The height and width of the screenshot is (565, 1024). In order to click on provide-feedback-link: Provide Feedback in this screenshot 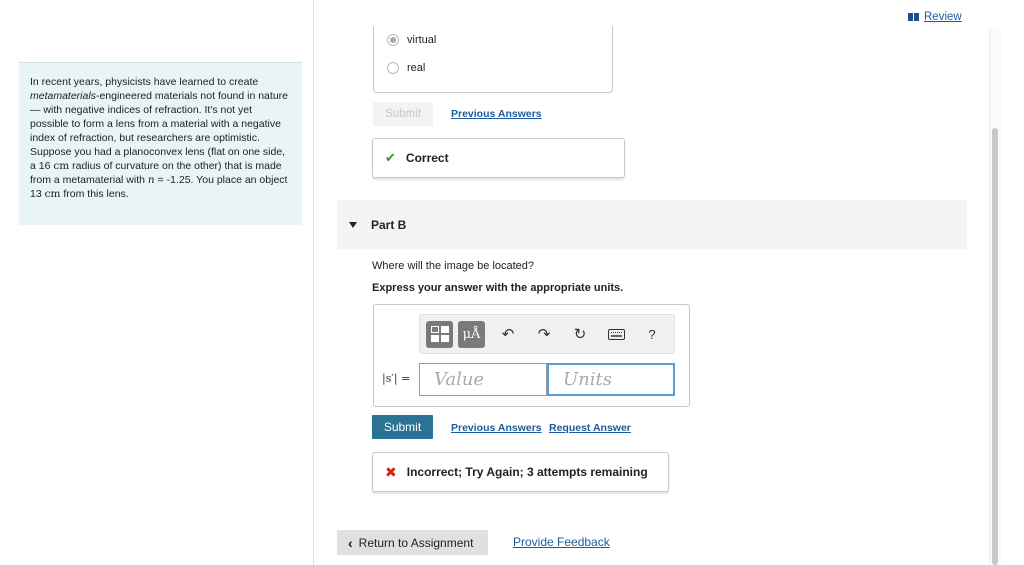, I will do `click(561, 542)`.